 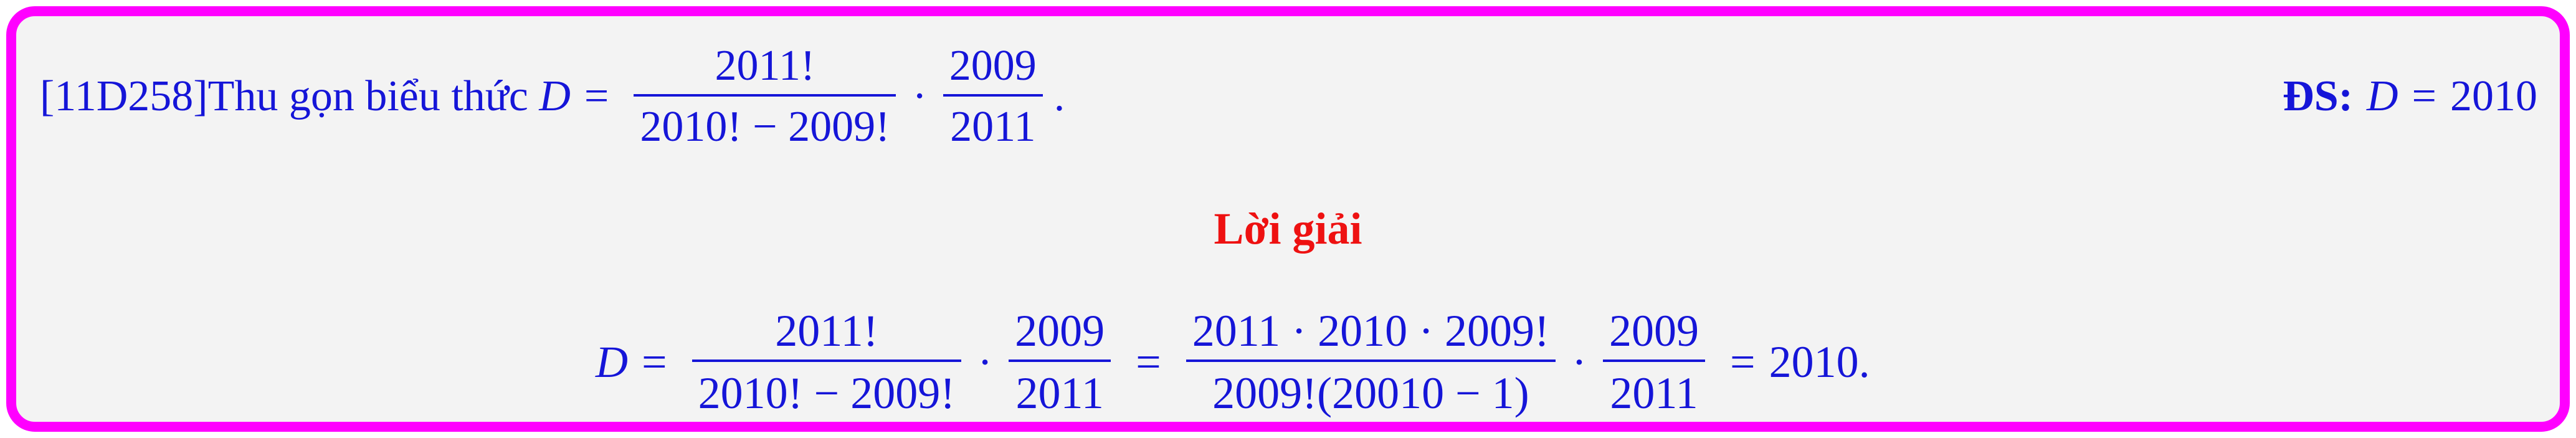 What do you see at coordinates (1370, 393) in the screenshot?
I see `fraction-denominator: 2009!(20010 − 1)` at bounding box center [1370, 393].